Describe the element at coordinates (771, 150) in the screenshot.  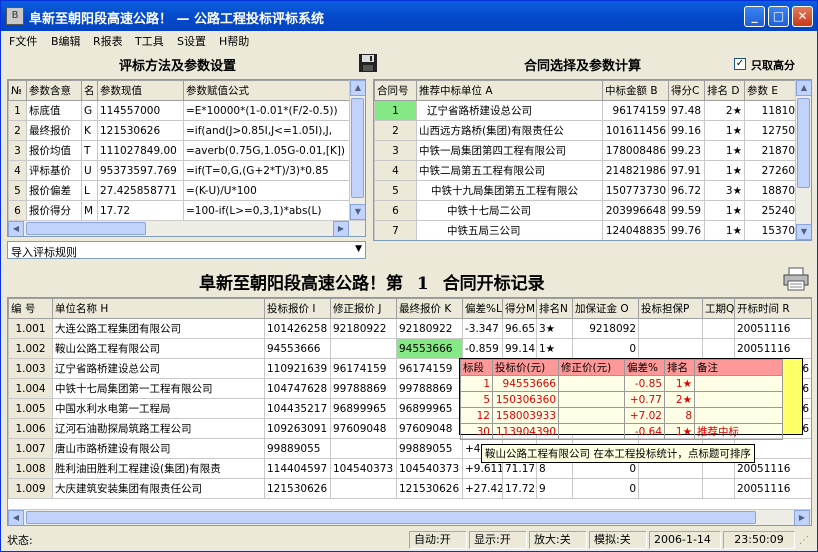
I see `cell: 21870` at that location.